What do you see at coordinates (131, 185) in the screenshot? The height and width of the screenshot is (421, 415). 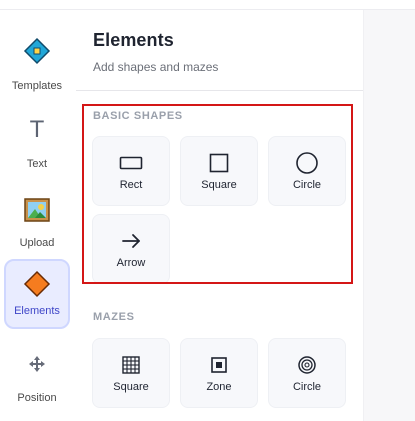 I see `tile-label: Rect` at bounding box center [131, 185].